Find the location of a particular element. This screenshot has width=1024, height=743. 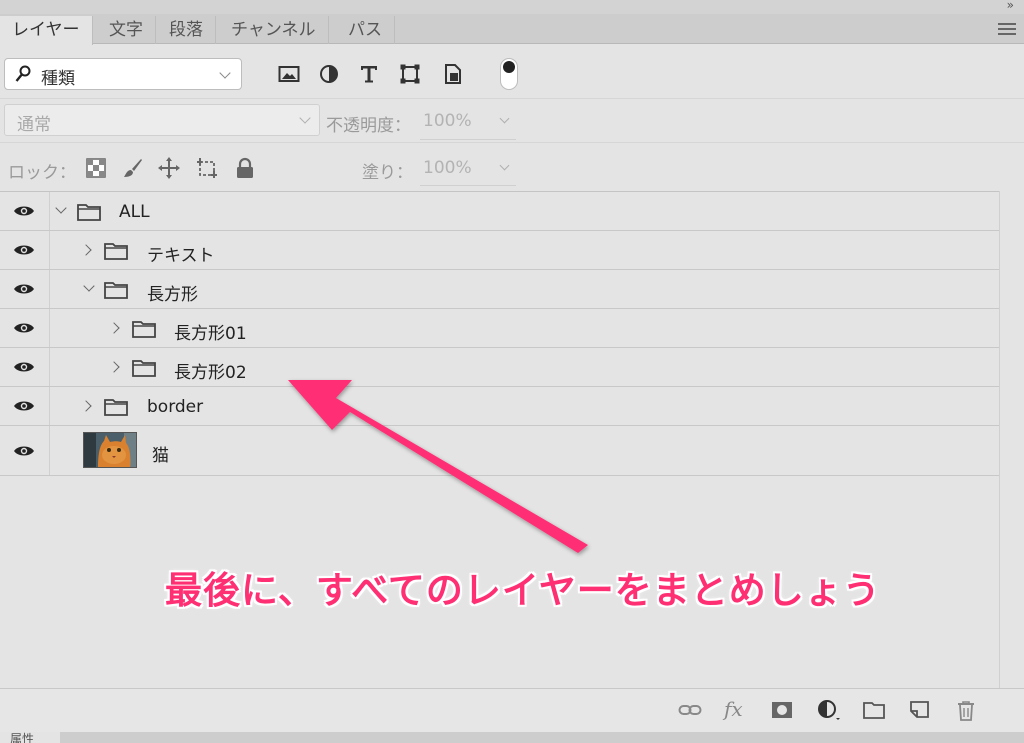

fill-label: 塗り： is located at coordinates (387, 173).